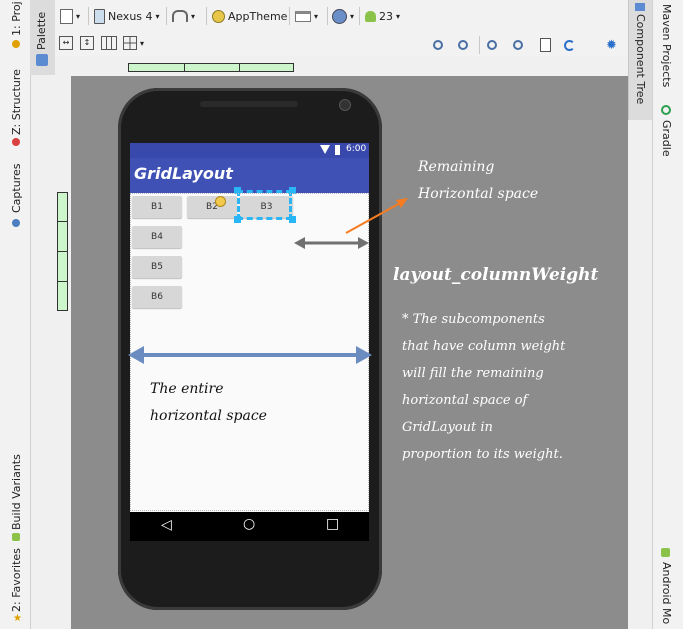  What do you see at coordinates (473, 373) in the screenshot?
I see `description-line: will fill the remaining` at bounding box center [473, 373].